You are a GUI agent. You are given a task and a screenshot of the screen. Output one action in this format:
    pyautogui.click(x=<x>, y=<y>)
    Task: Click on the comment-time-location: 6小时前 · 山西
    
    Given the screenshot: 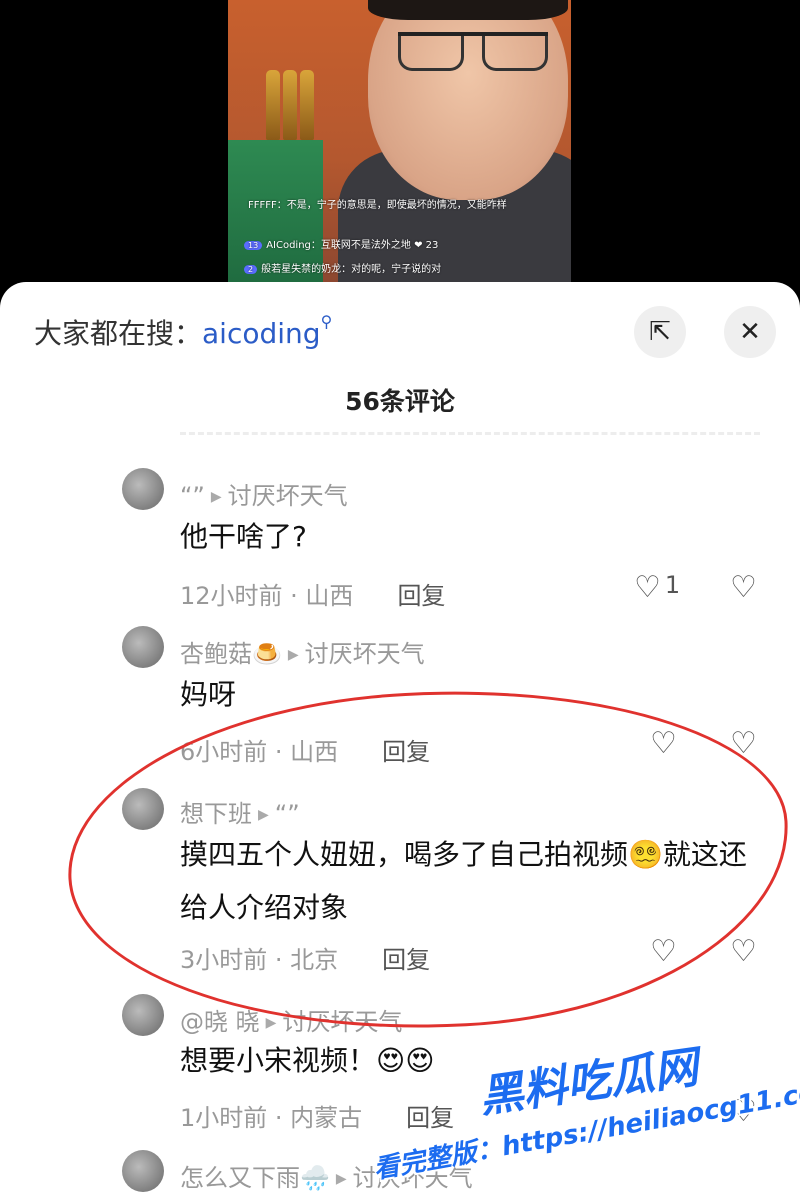 What is the action you would take?
    pyautogui.click(x=259, y=752)
    